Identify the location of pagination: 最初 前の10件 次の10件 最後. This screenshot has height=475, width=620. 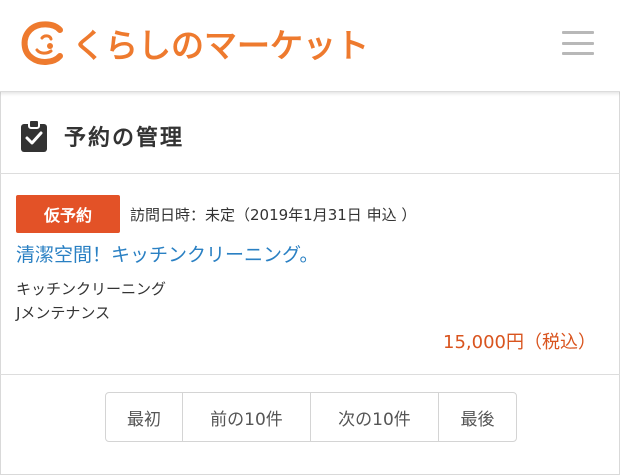
(311, 417).